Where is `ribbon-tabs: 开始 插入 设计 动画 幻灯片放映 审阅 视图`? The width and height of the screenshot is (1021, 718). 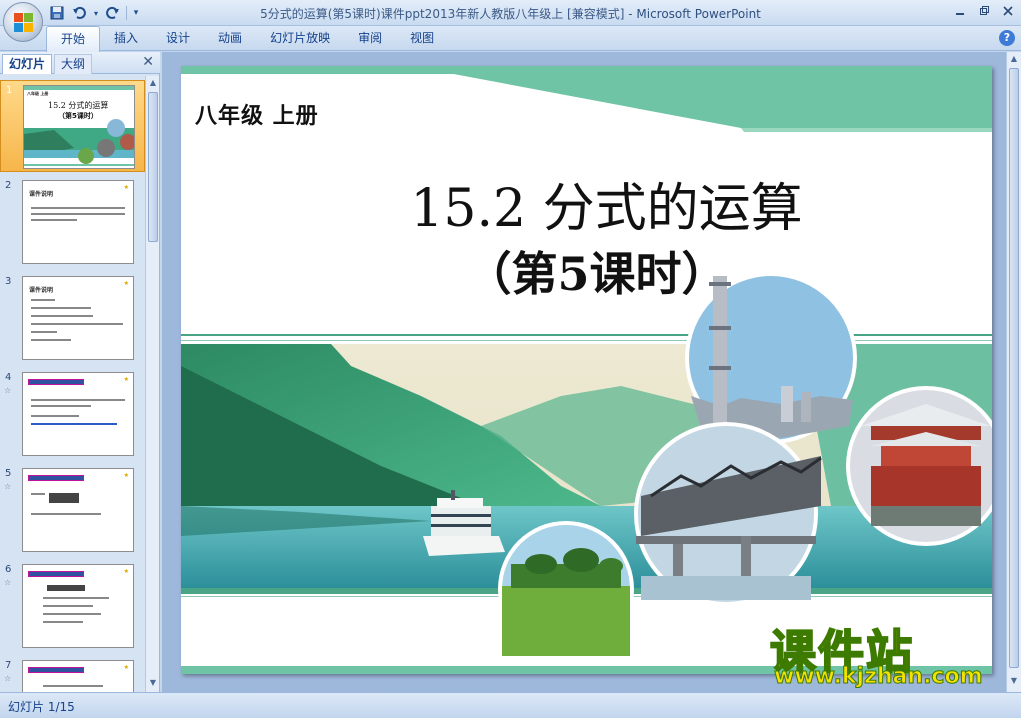
ribbon-tabs: 开始 插入 设计 动画 幻灯片放映 审阅 视图 is located at coordinates (247, 39).